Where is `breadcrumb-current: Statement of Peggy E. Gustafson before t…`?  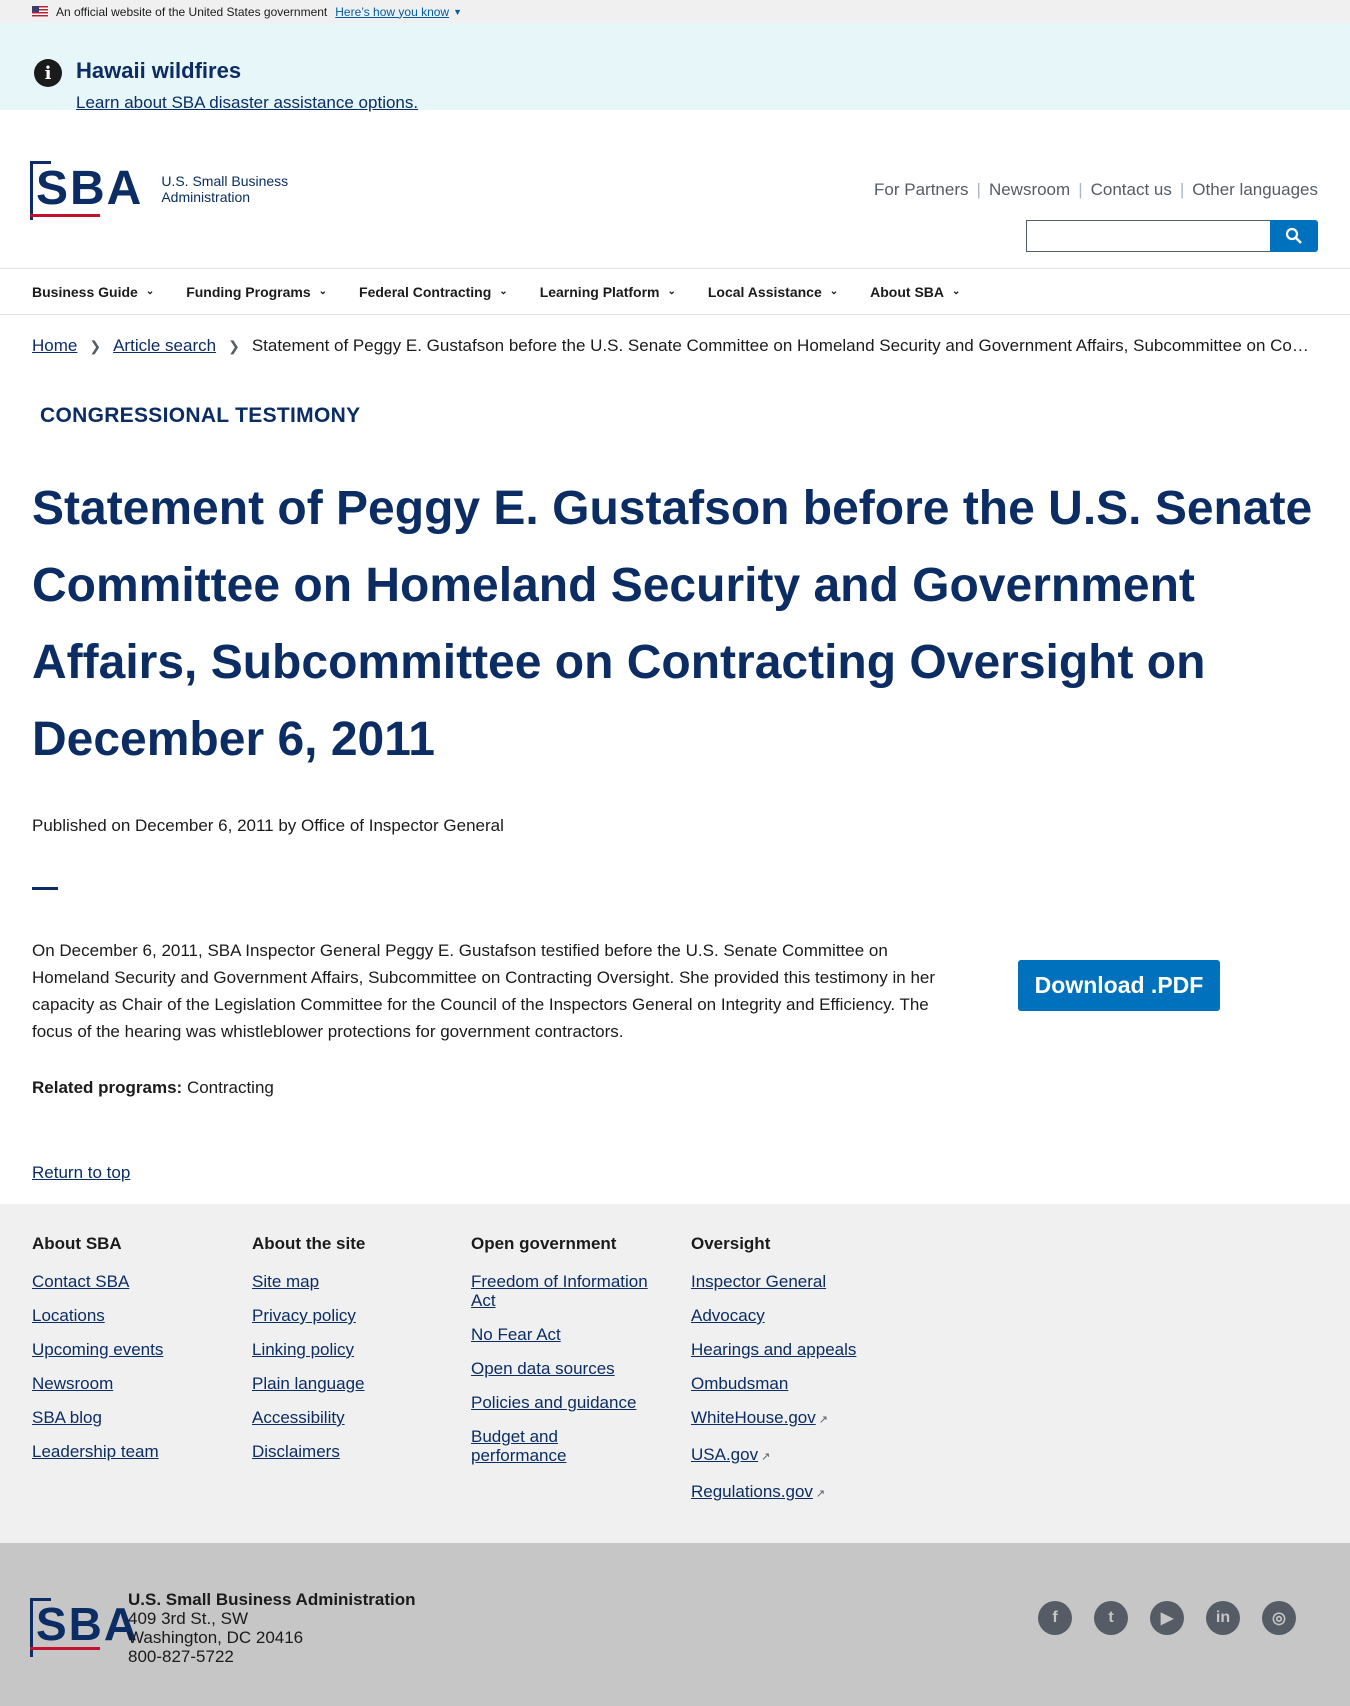 breadcrumb-current: Statement of Peggy E. Gustafson before t… is located at coordinates (784, 345).